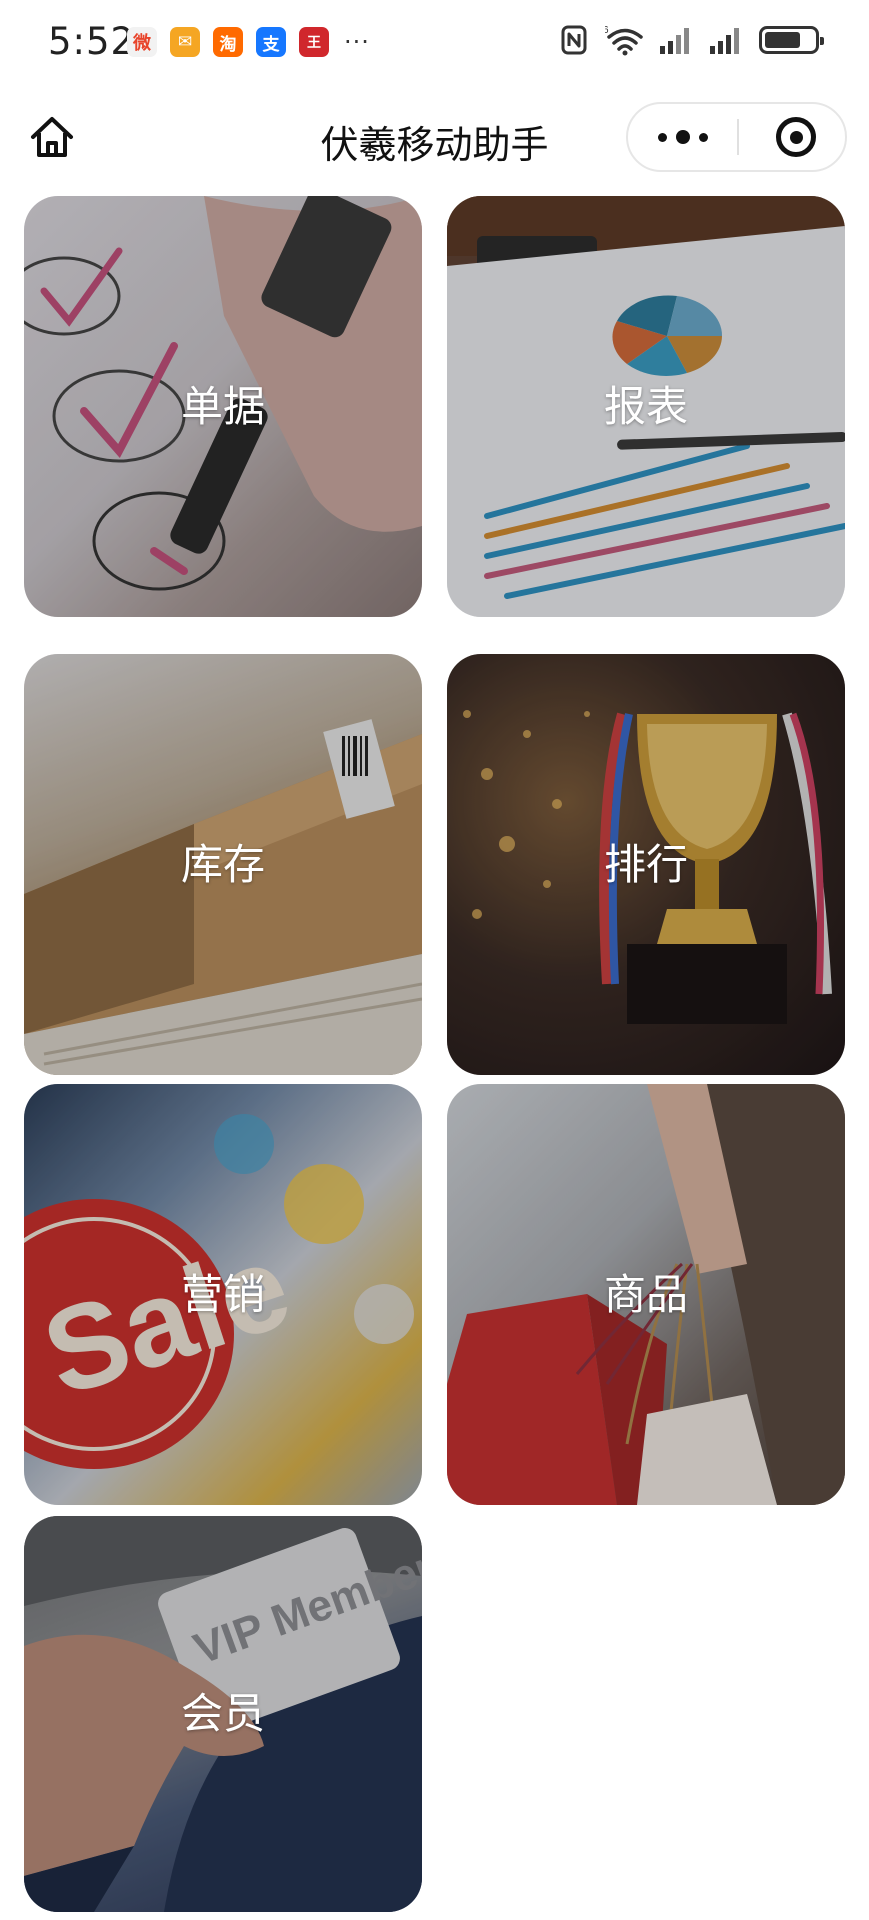  What do you see at coordinates (574, 40) in the screenshot?
I see `nfc-icon` at bounding box center [574, 40].